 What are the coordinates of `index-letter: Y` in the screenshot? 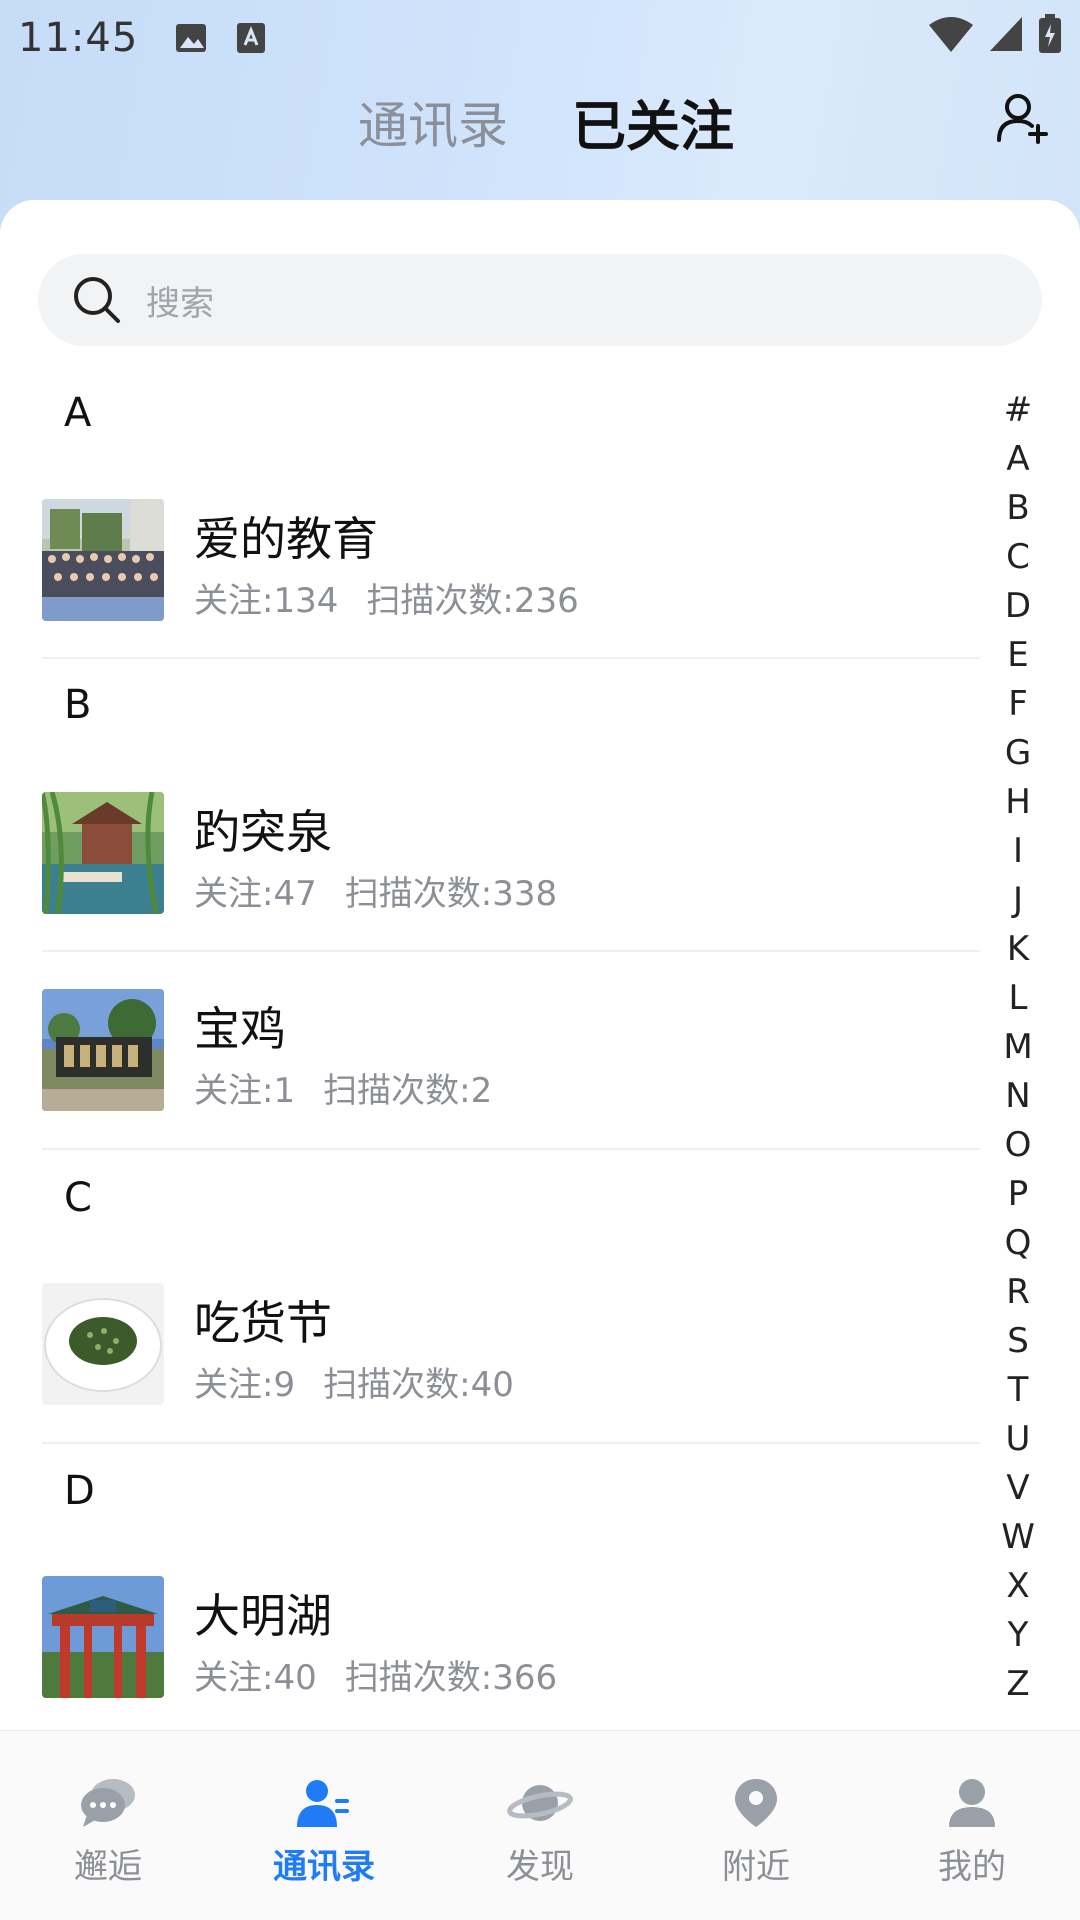 It's located at (1018, 1635).